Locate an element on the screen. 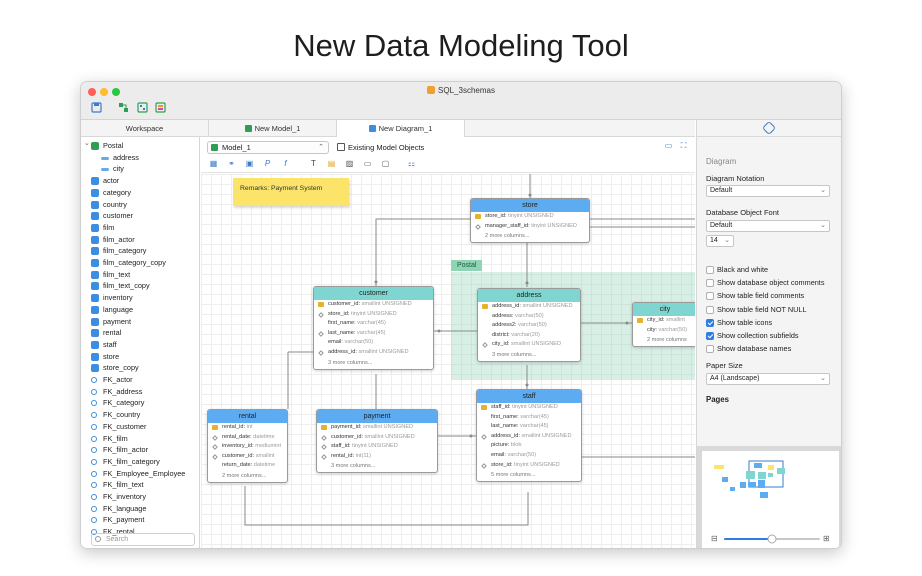 Image resolution: width=922 pixels, height=576 pixels. save-icon is located at coordinates (96, 107).